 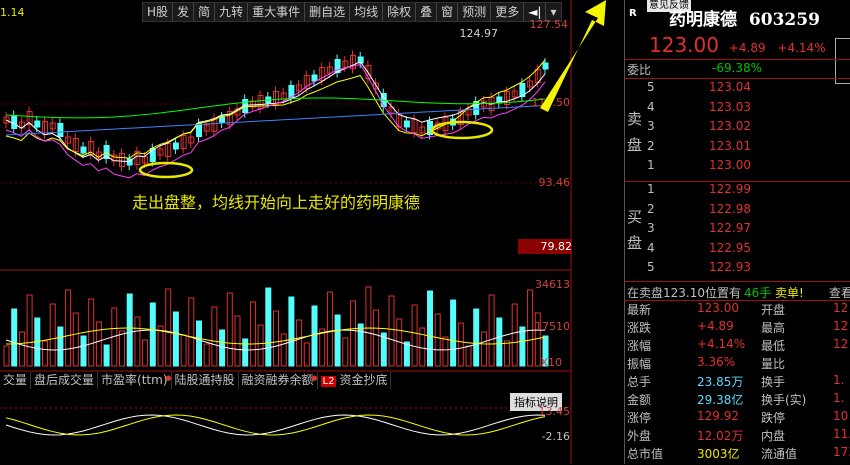 I want to click on price-axis-low: 93.46, so click(x=554, y=182).